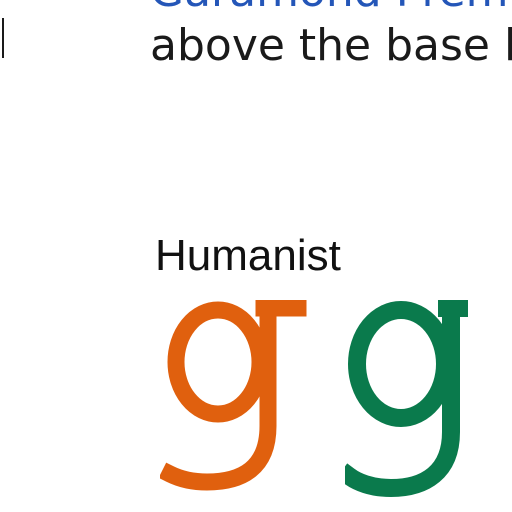  I want to click on top-line-text: Garamond Prem, so click(329, 7).